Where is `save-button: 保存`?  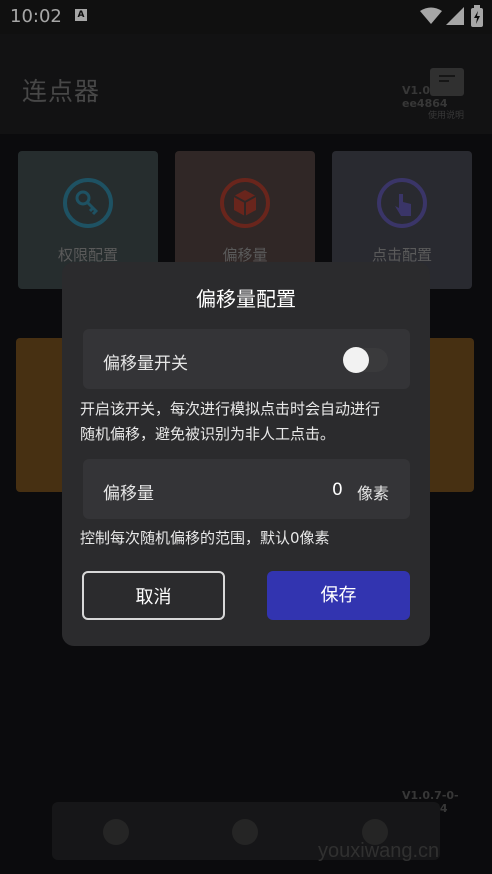
save-button: 保存 is located at coordinates (338, 595).